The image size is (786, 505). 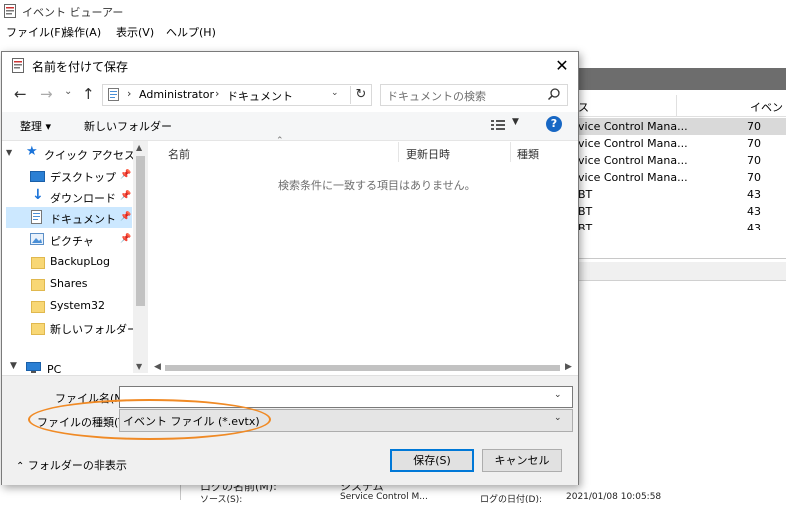 What do you see at coordinates (511, 500) in the screenshot?
I see `date-label: ログの日付(D):` at bounding box center [511, 500].